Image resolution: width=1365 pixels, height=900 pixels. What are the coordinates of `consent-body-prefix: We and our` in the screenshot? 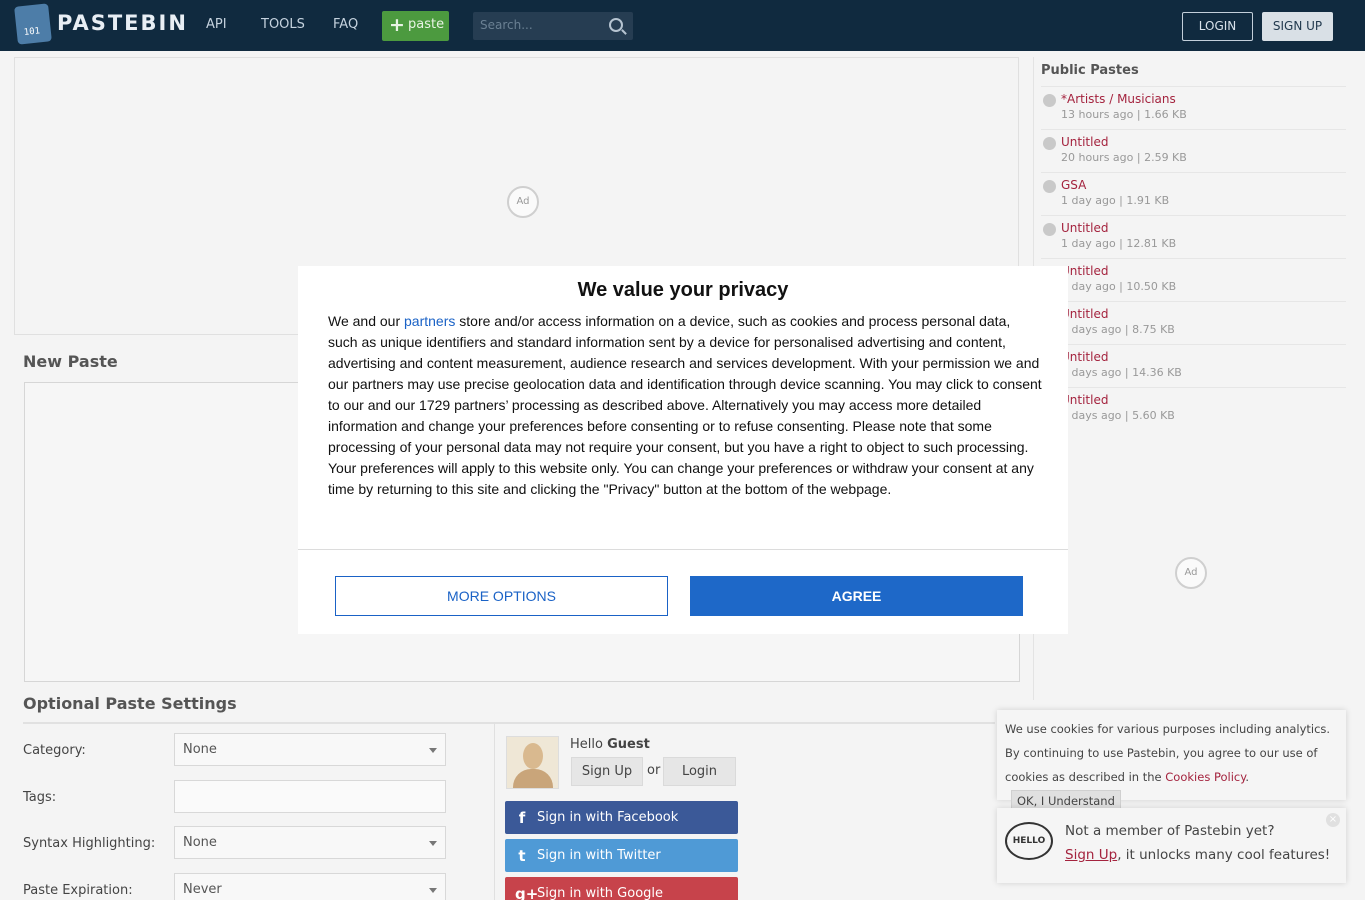 It's located at (366, 321).